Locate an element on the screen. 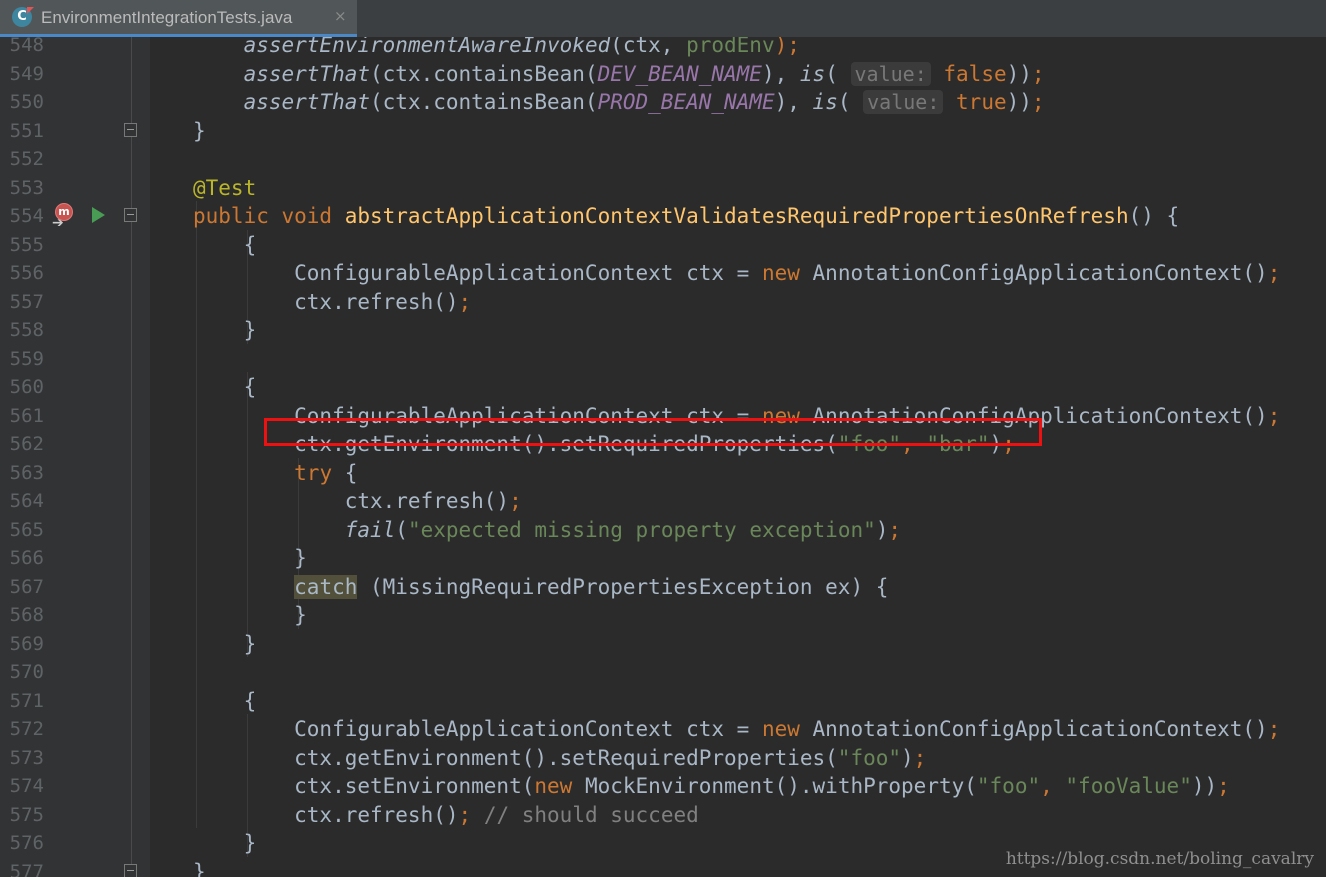  line-number: 557 is located at coordinates (26, 301).